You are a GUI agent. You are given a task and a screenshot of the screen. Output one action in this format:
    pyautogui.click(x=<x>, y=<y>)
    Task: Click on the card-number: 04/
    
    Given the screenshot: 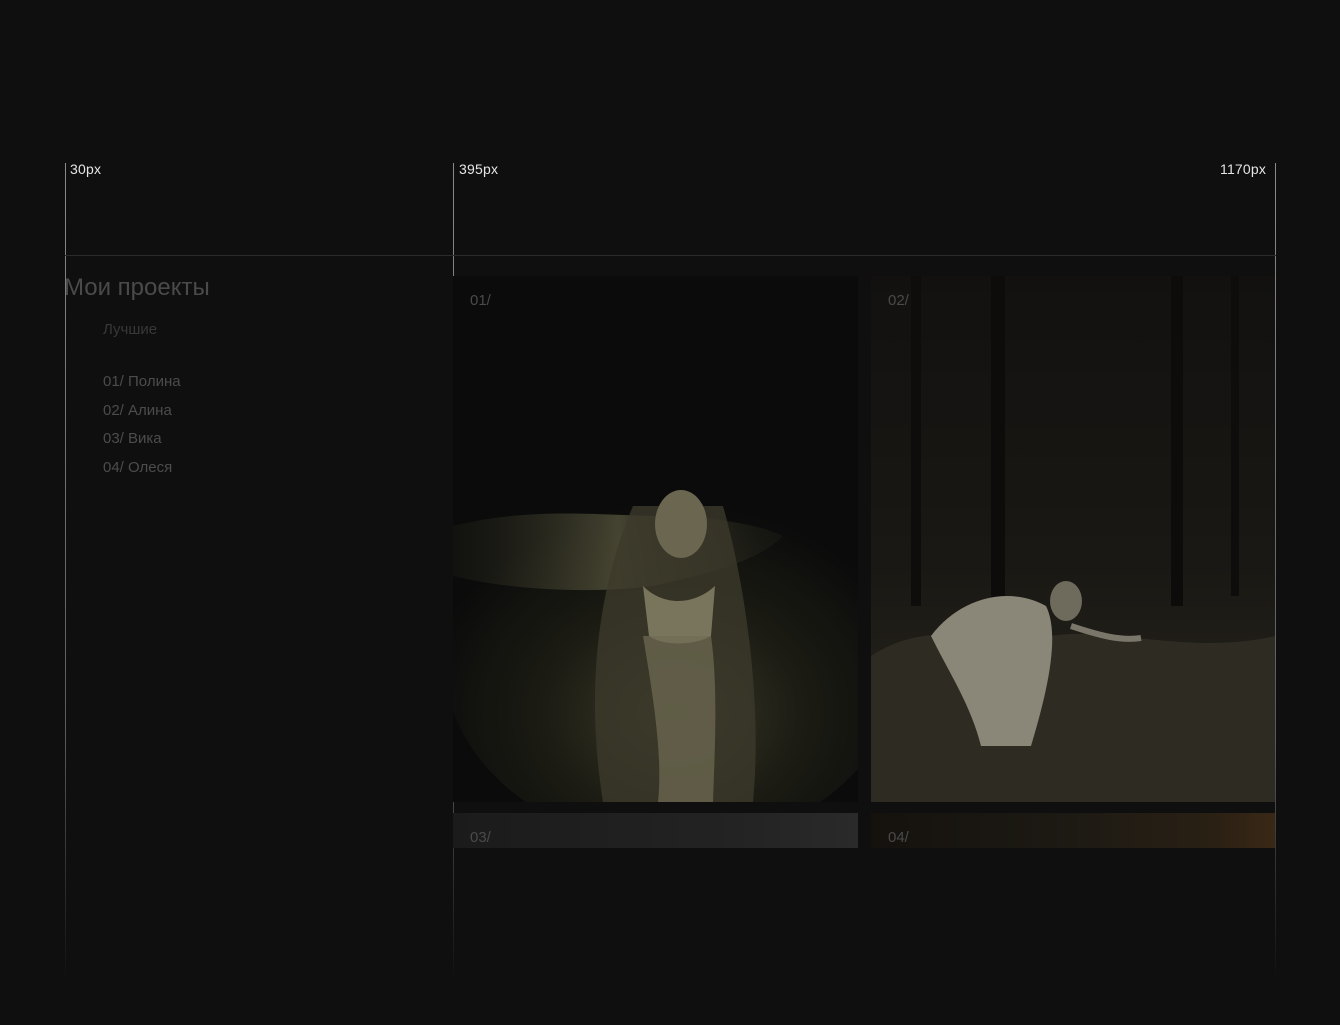 What is the action you would take?
    pyautogui.click(x=898, y=837)
    